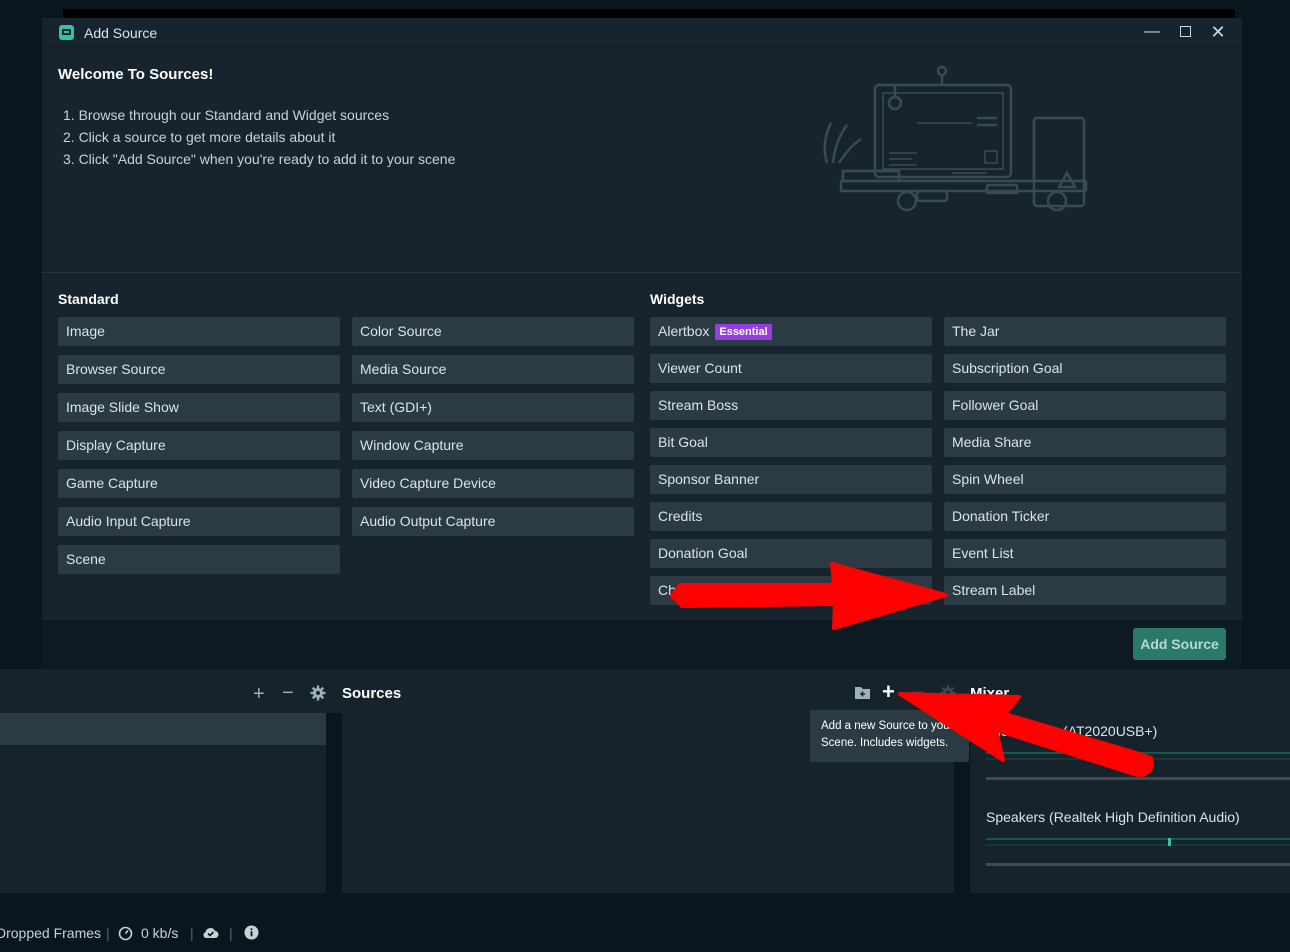  Describe the element at coordinates (1085, 516) in the screenshot. I see `widget-donation-ticker: Donation Ticker` at that location.